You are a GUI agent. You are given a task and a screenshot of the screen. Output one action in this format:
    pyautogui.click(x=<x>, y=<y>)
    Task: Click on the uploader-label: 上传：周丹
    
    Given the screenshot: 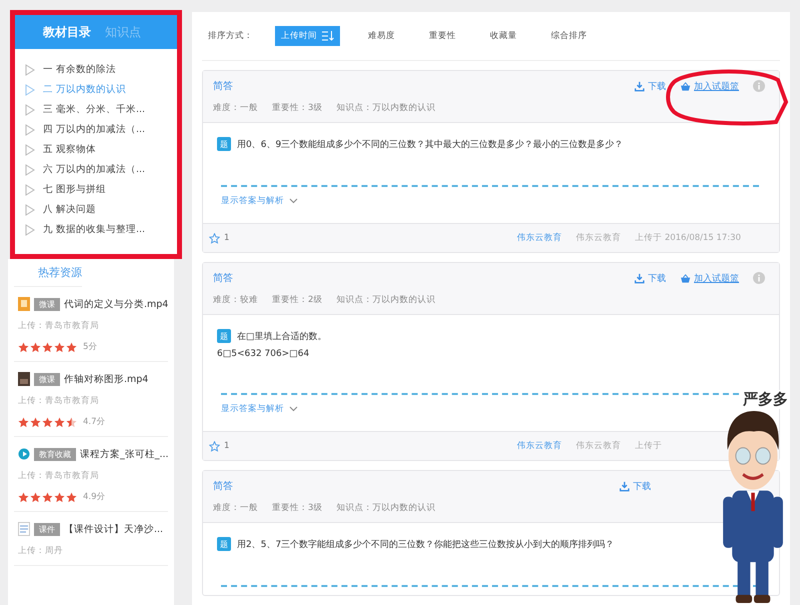 What is the action you would take?
    pyautogui.click(x=41, y=551)
    